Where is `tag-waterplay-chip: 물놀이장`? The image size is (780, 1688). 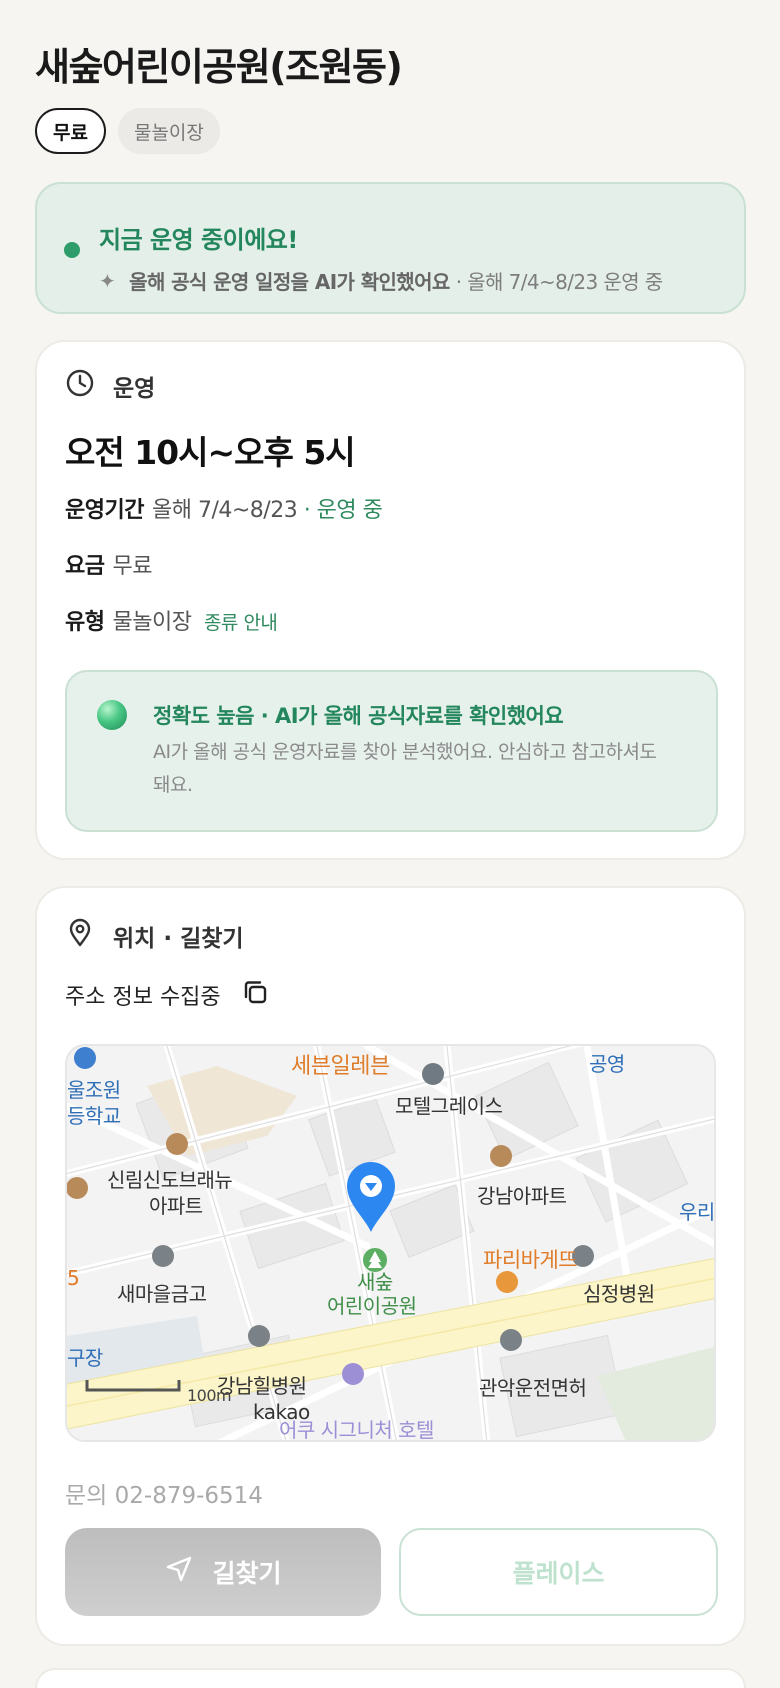 tag-waterplay-chip: 물놀이장 is located at coordinates (168, 131).